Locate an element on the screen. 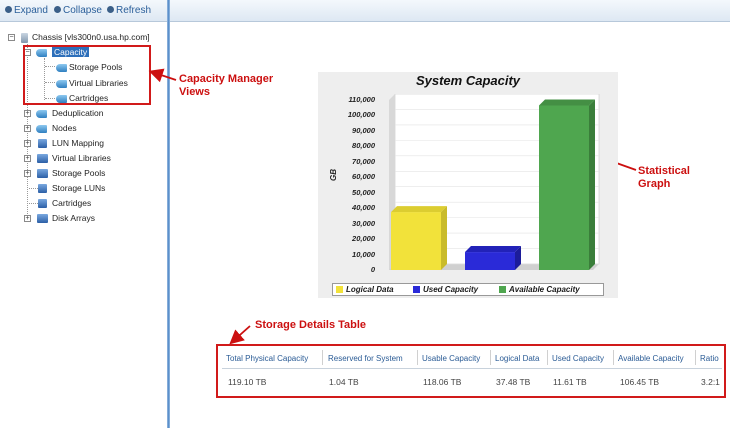 This screenshot has width=730, height=428. legend-item-logical-data: Logical Data is located at coordinates (365, 289).